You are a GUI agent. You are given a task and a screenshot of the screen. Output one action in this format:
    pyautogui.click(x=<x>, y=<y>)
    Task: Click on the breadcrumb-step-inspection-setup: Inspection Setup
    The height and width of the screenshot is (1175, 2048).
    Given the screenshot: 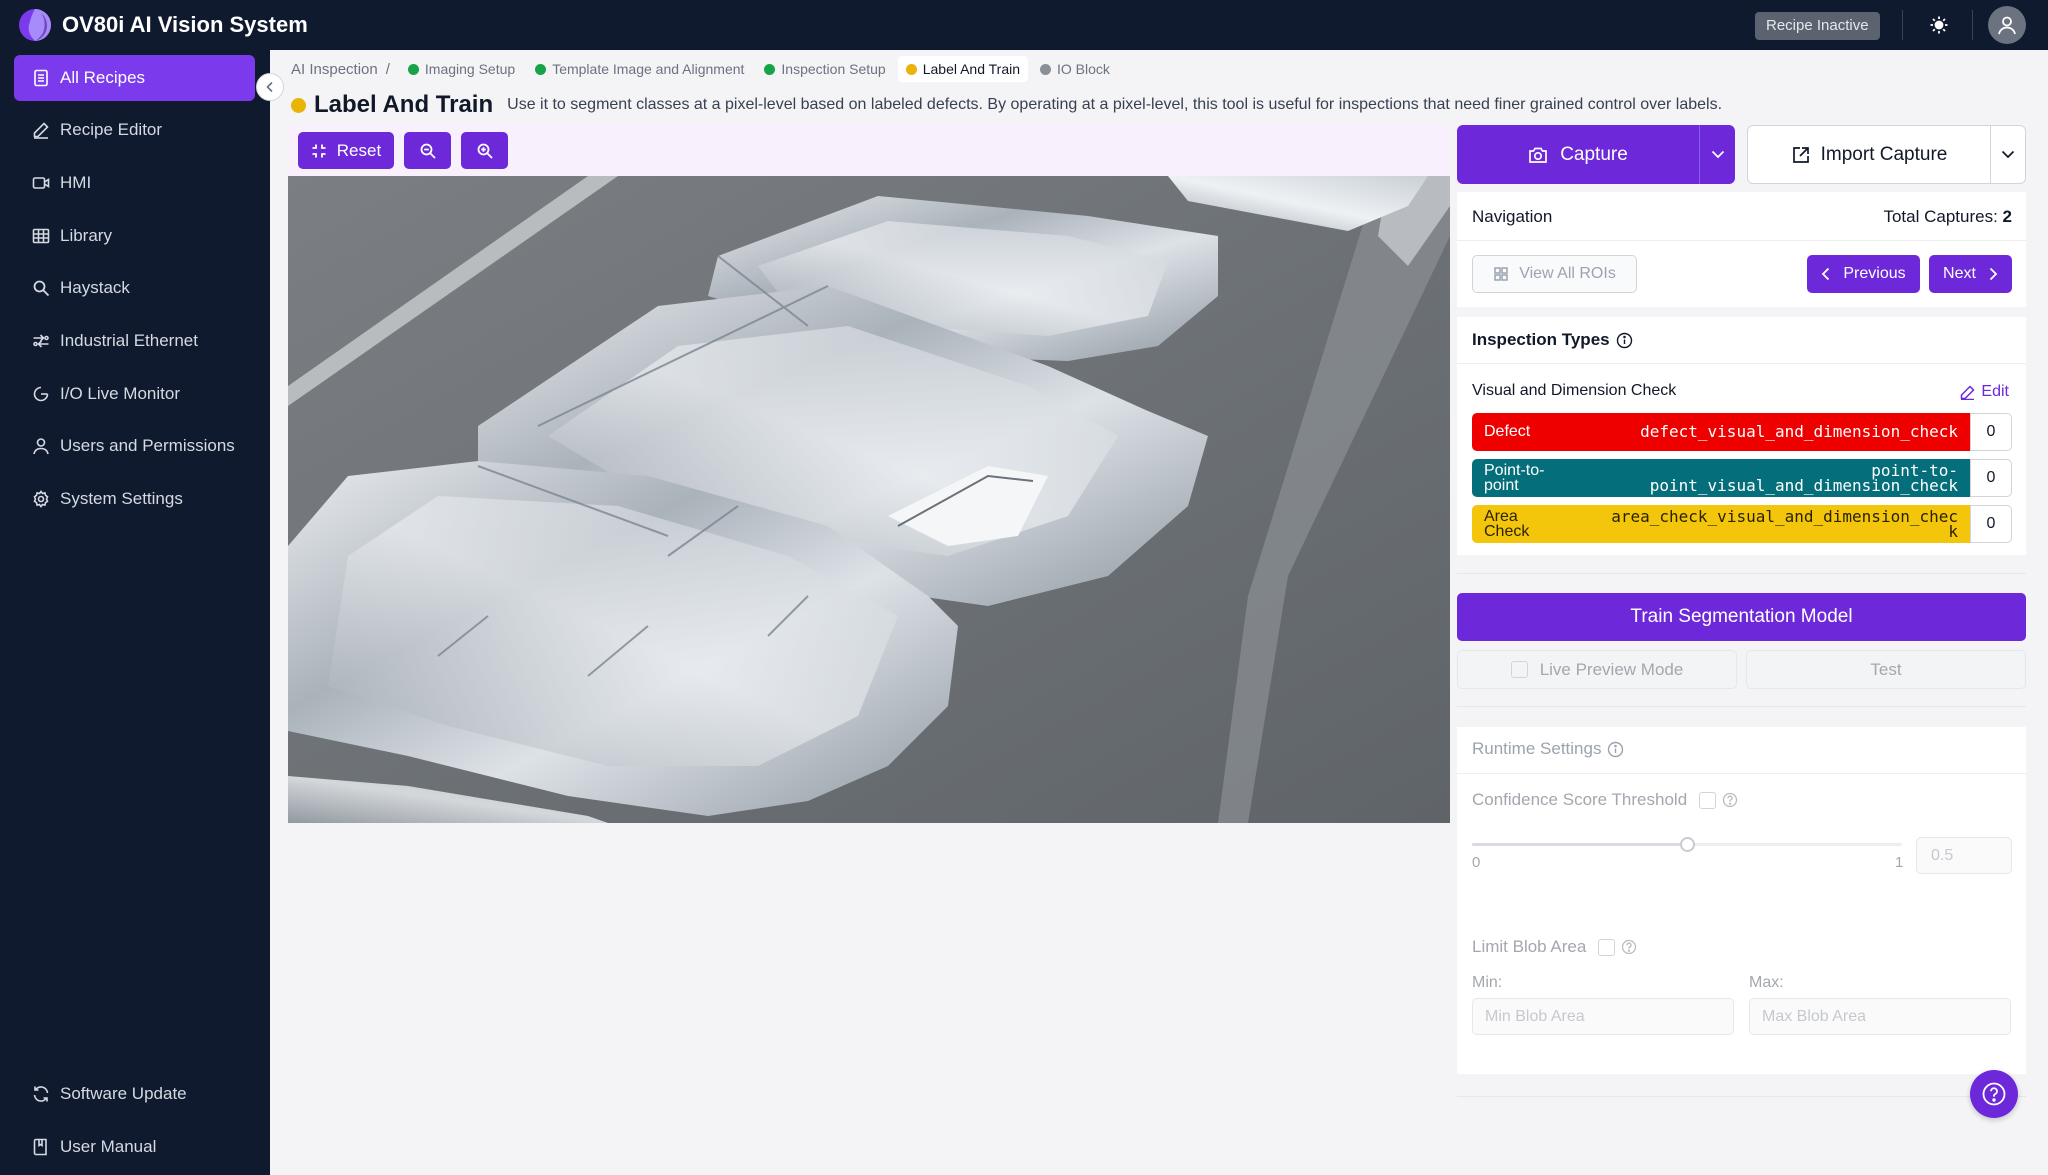 What is the action you would take?
    pyautogui.click(x=824, y=69)
    